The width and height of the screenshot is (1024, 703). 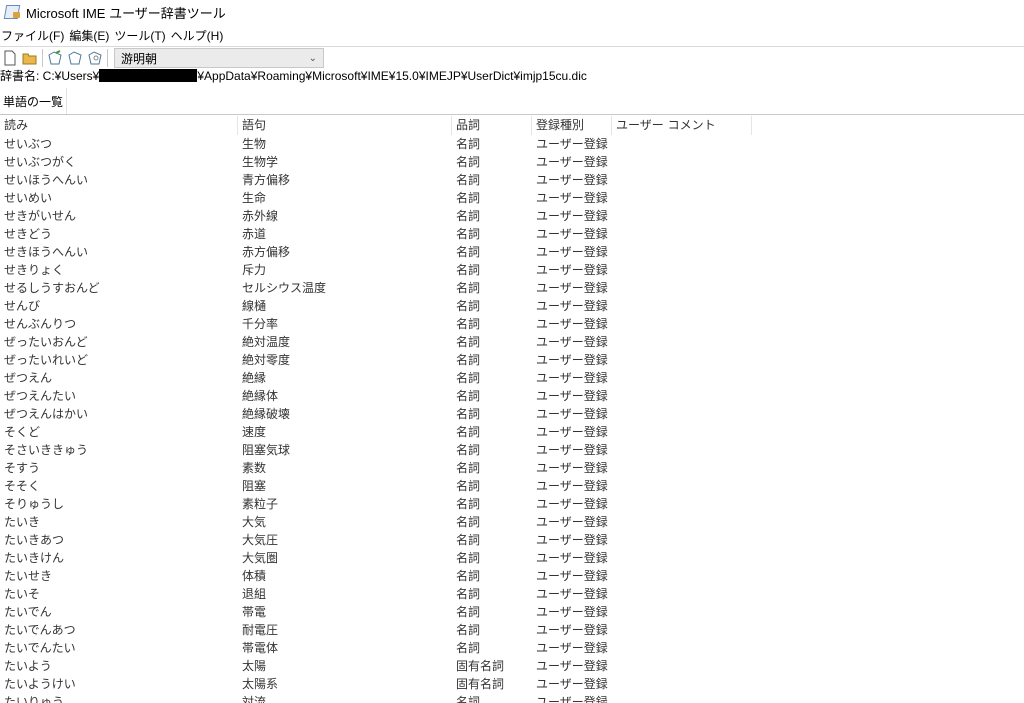 I want to click on table-row: せいぶつがく 生物学 名詞 ユーザー登録, so click(x=512, y=162).